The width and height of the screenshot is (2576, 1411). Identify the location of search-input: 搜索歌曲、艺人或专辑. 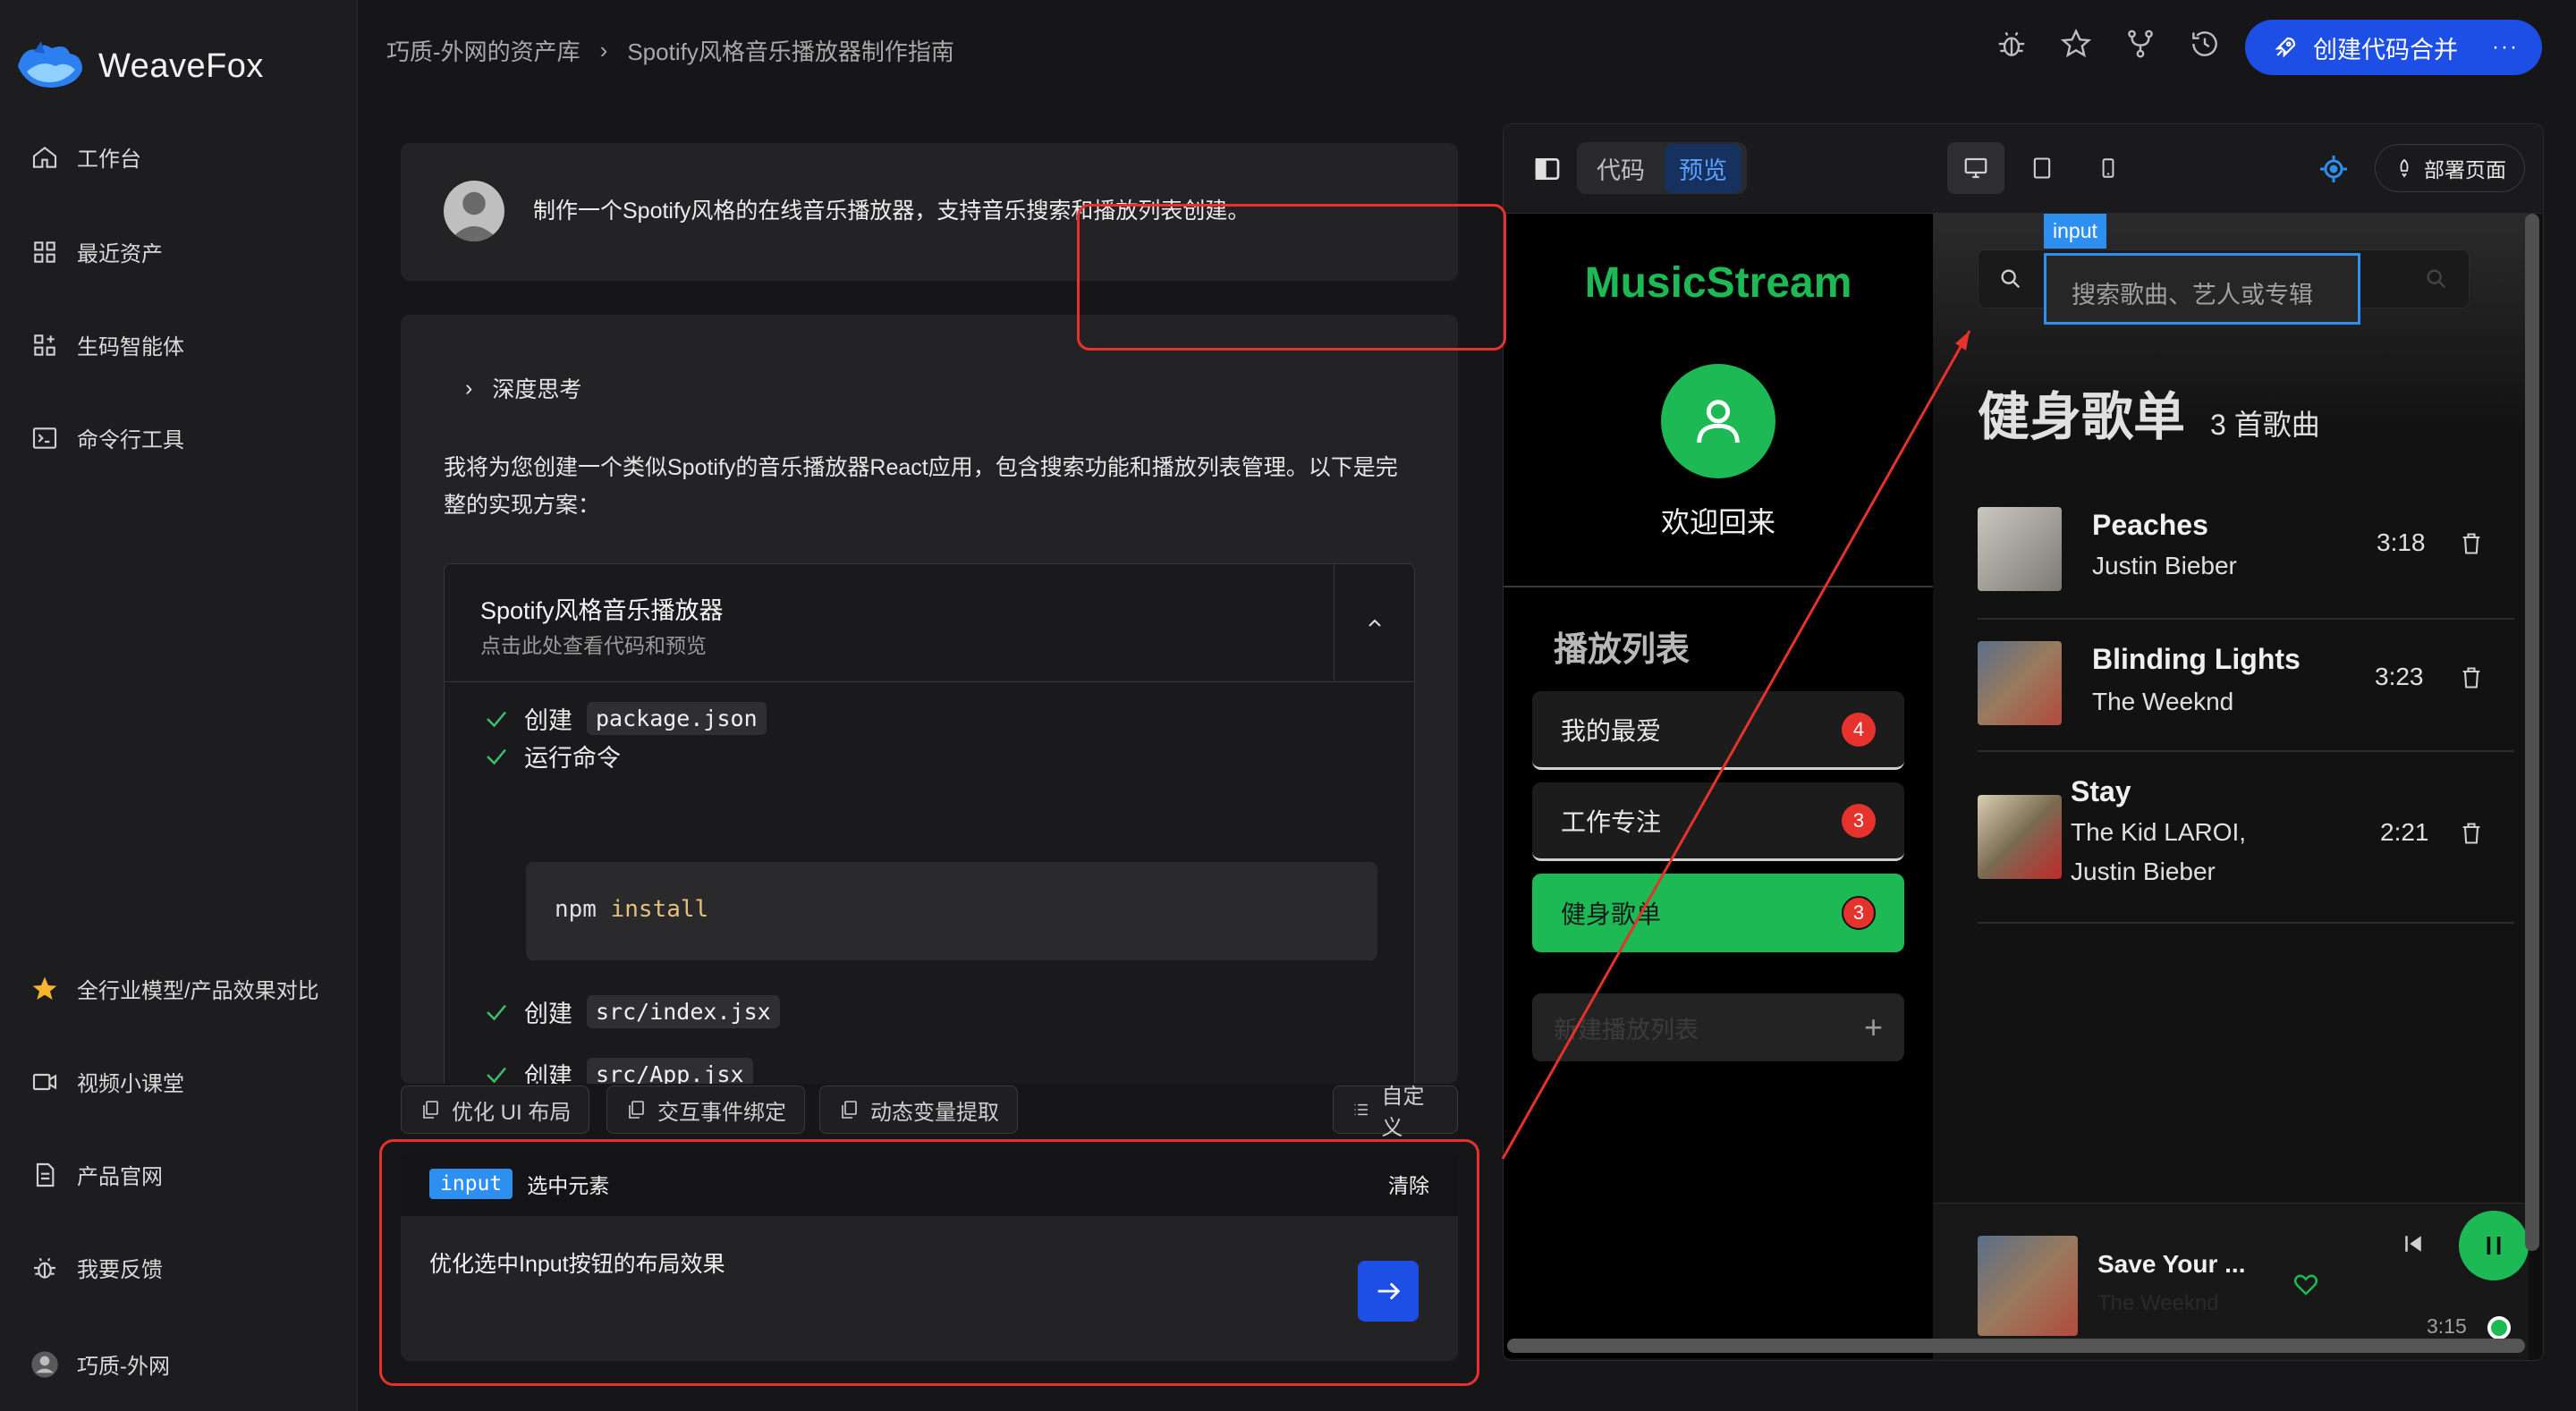
(2202, 289).